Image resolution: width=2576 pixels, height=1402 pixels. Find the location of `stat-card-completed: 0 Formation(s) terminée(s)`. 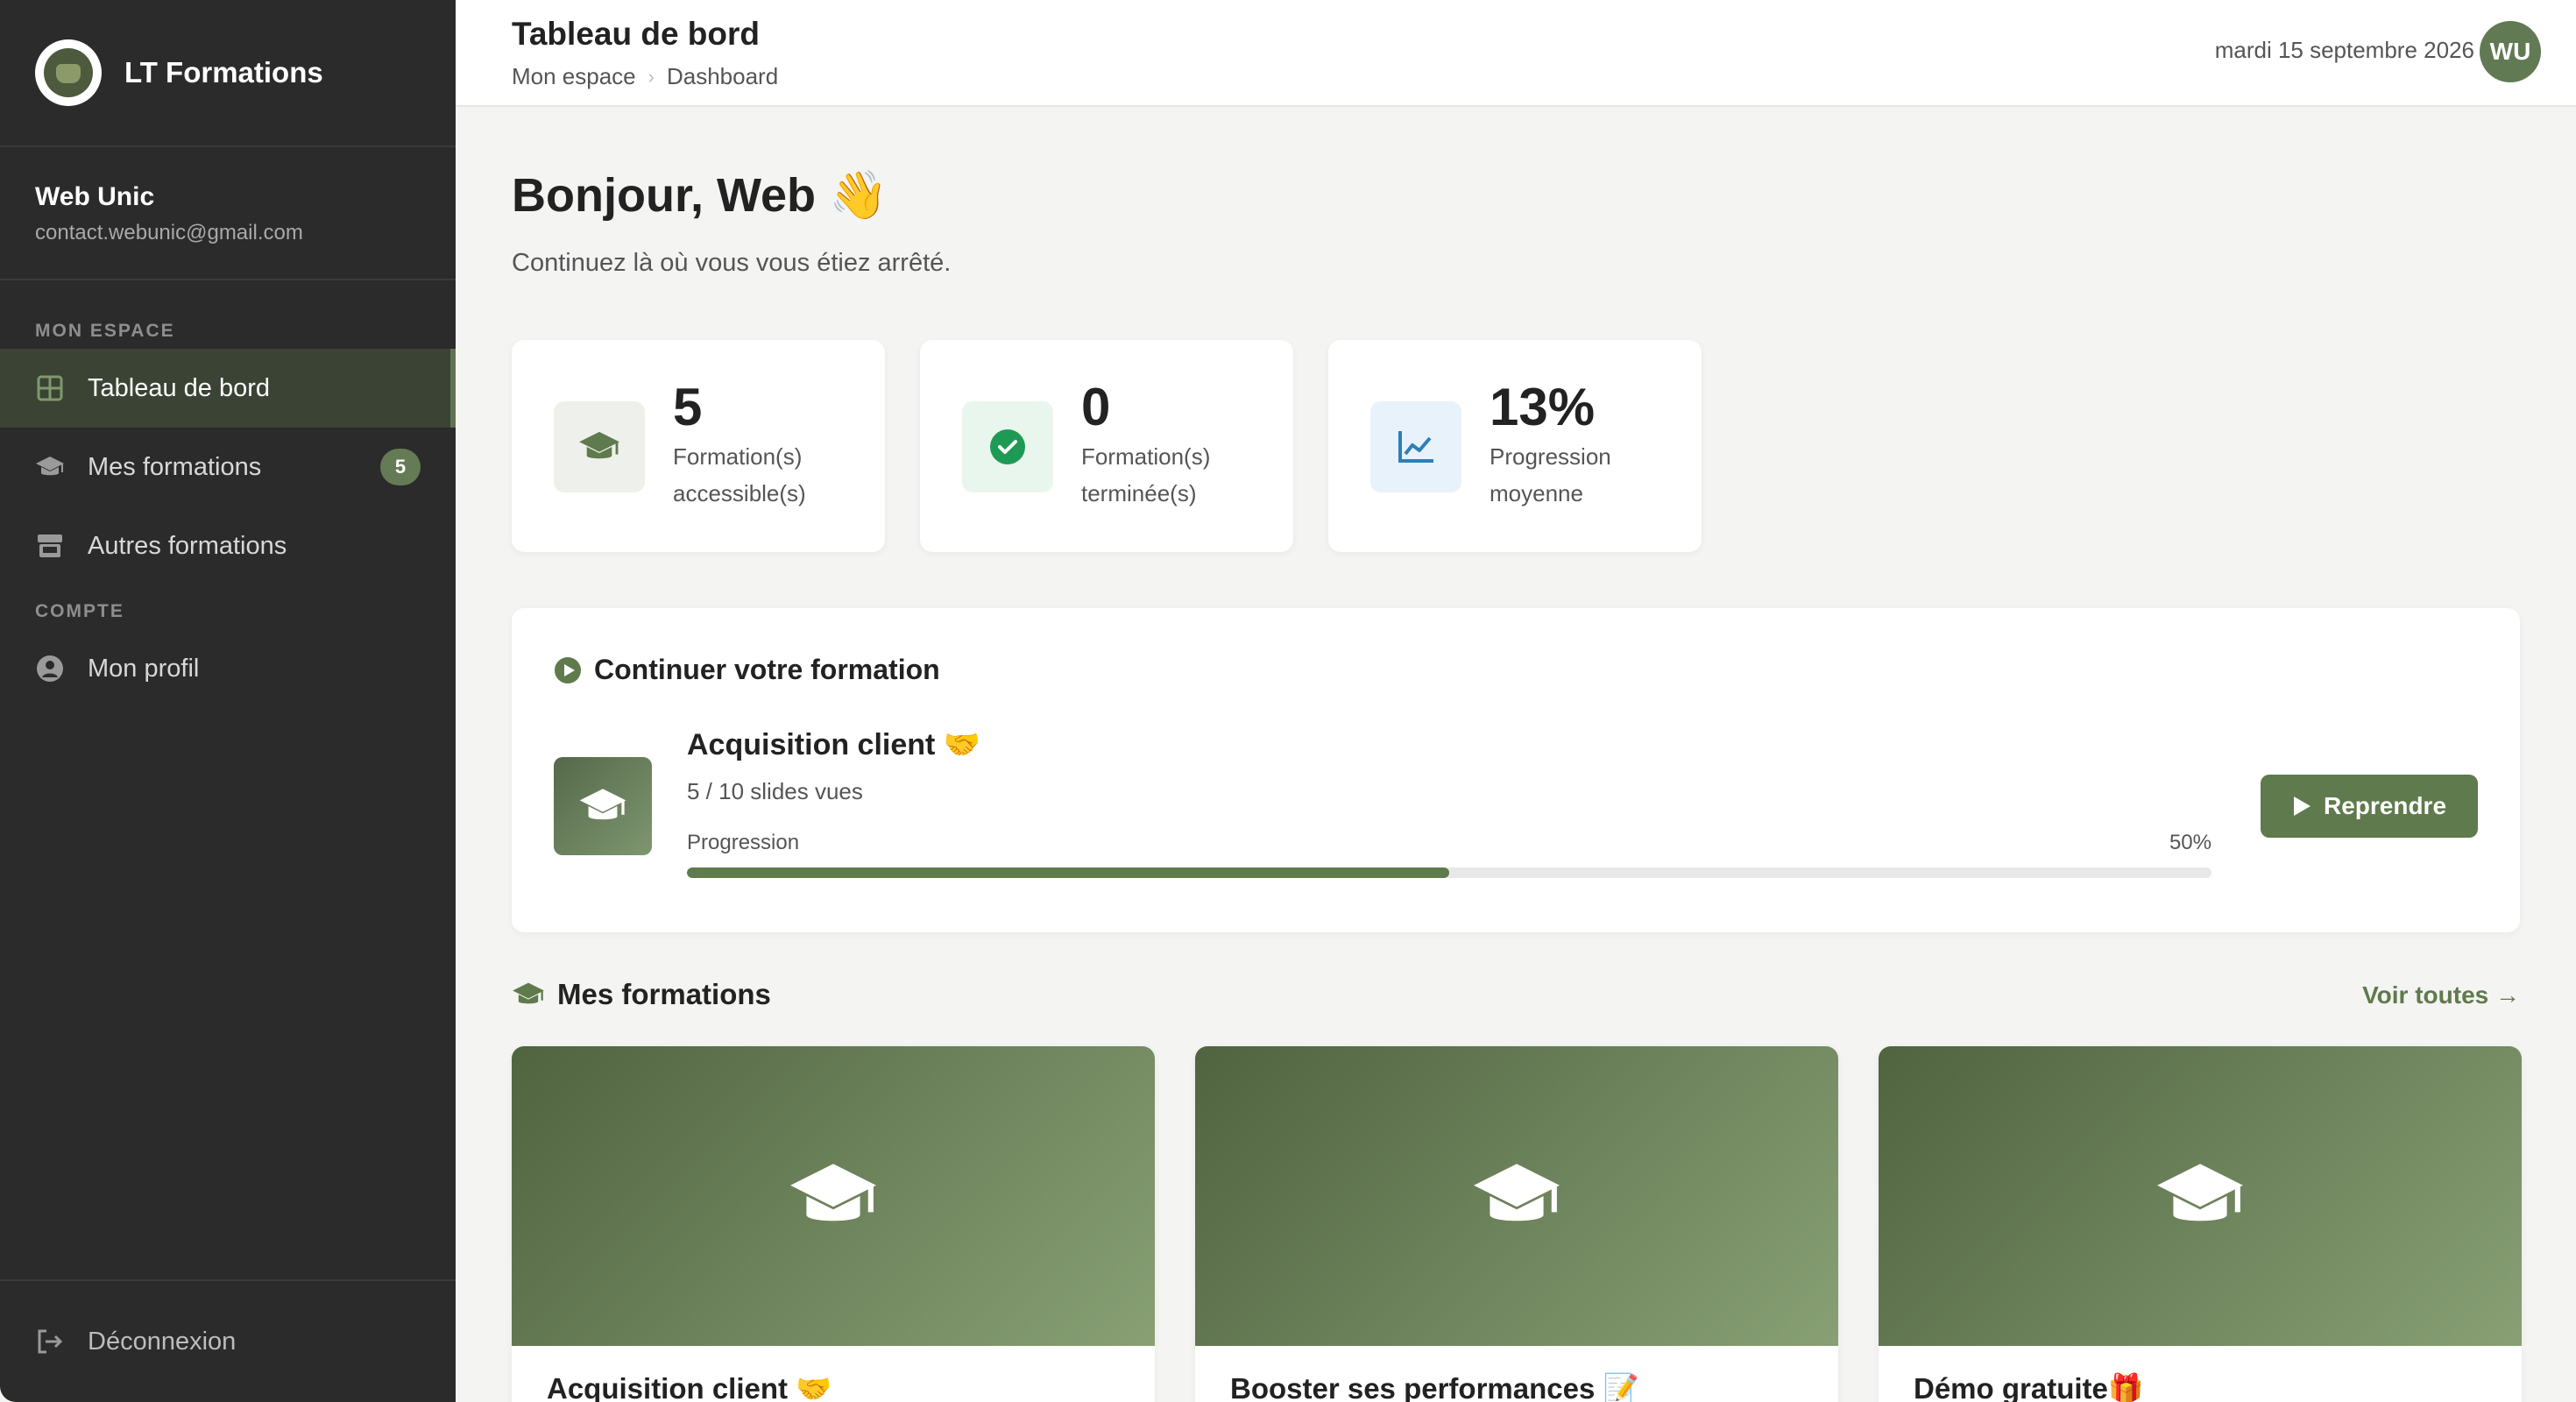

stat-card-completed: 0 Formation(s) terminée(s) is located at coordinates (1106, 446).